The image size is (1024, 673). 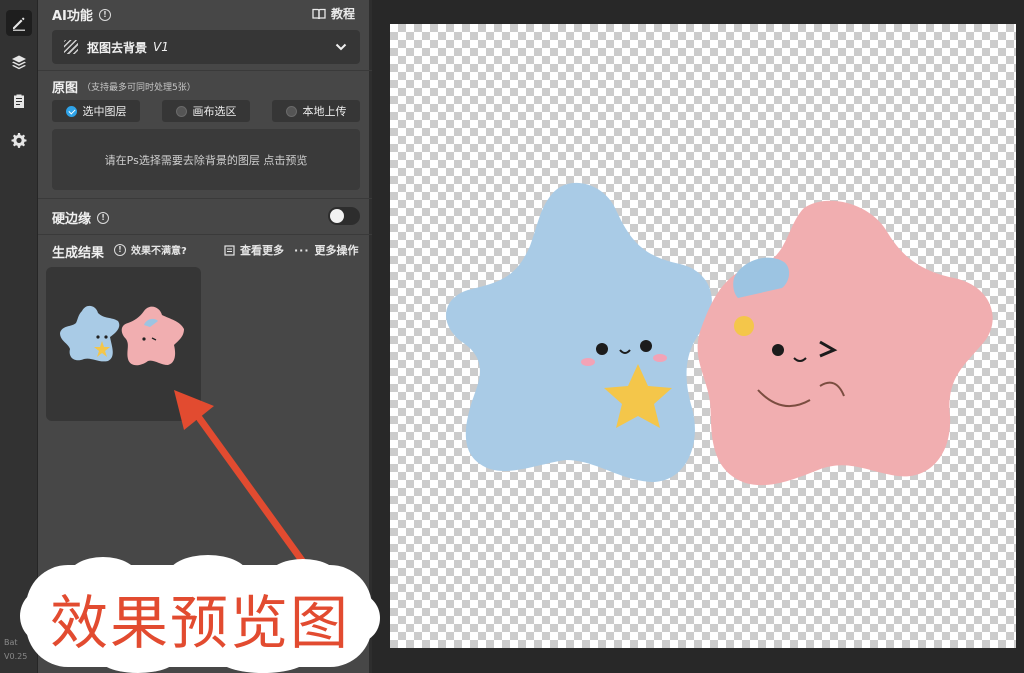 I want to click on preview-hint-box: 请在Ps选择需要去除背景的图层 点击预览, so click(x=206, y=159).